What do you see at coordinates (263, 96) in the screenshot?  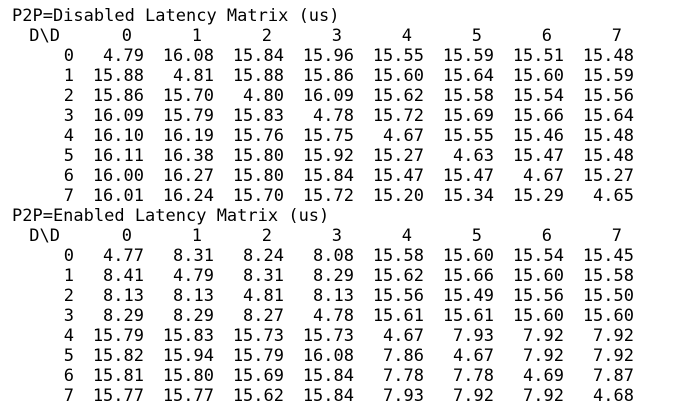 I see `disabled-matrix-cell: 4.80` at bounding box center [263, 96].